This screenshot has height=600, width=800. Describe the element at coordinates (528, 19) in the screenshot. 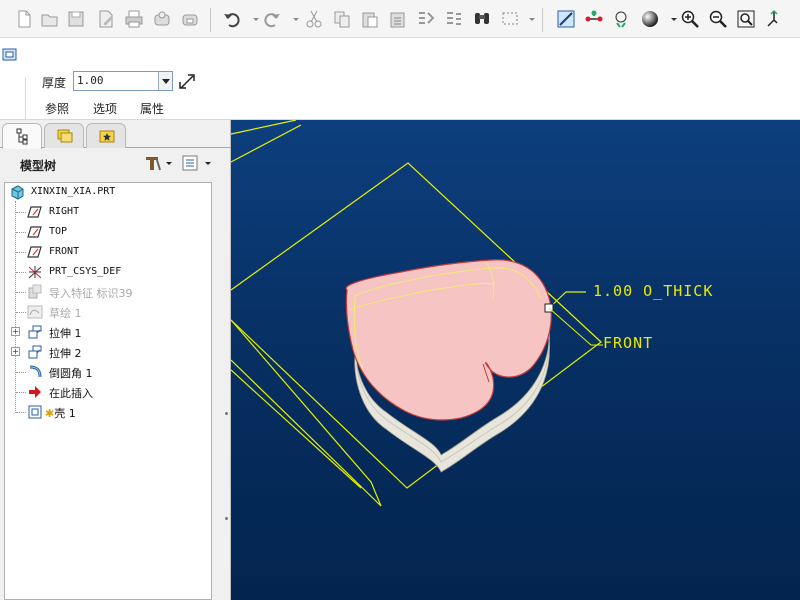

I see `select-dropdown-icon` at that location.